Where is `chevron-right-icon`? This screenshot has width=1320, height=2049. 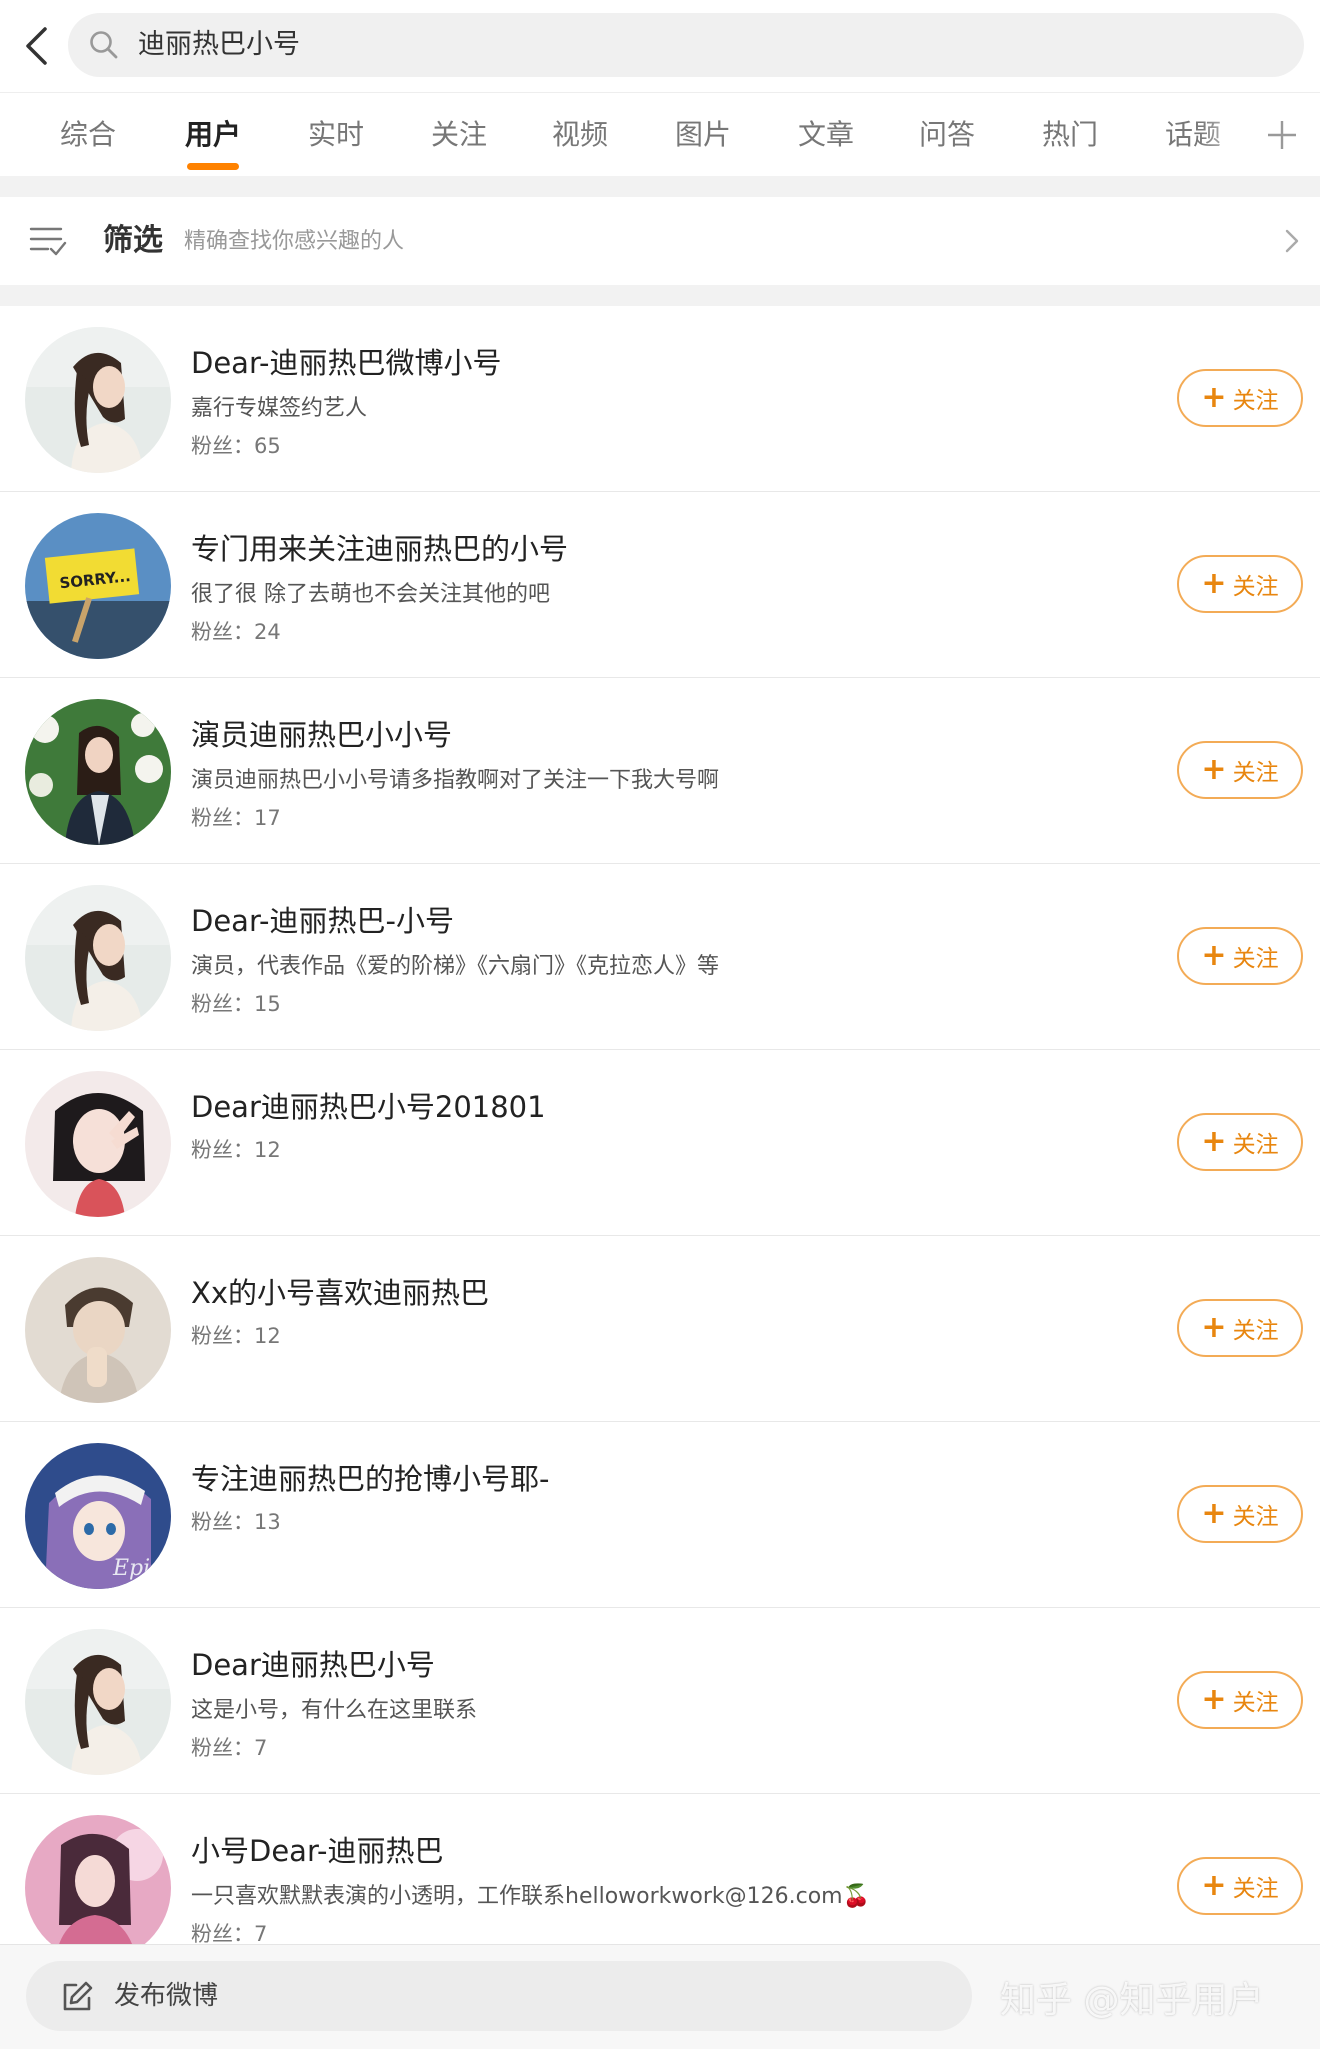
chevron-right-icon is located at coordinates (1292, 241).